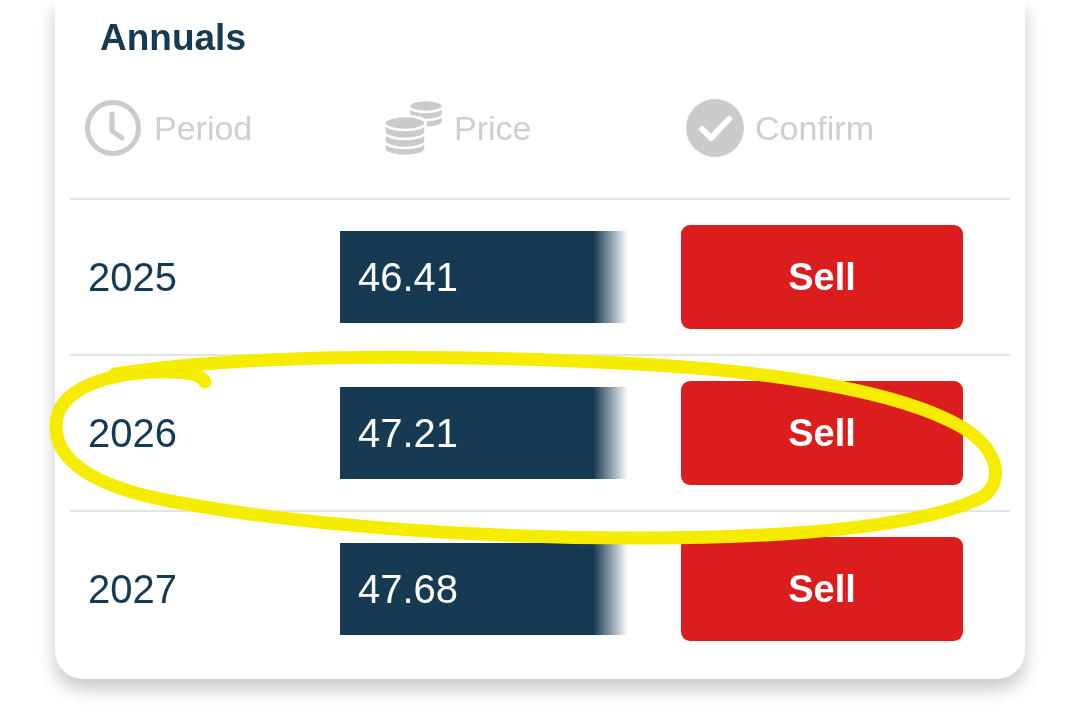  Describe the element at coordinates (173, 38) in the screenshot. I see `card-title: Annuals` at that location.